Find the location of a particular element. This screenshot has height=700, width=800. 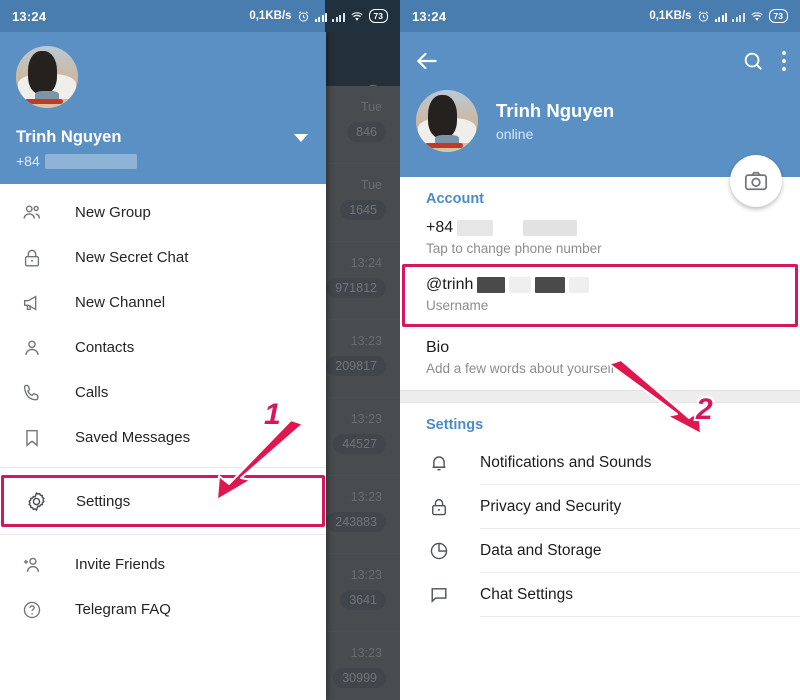

profile-status: online is located at coordinates (515, 134).